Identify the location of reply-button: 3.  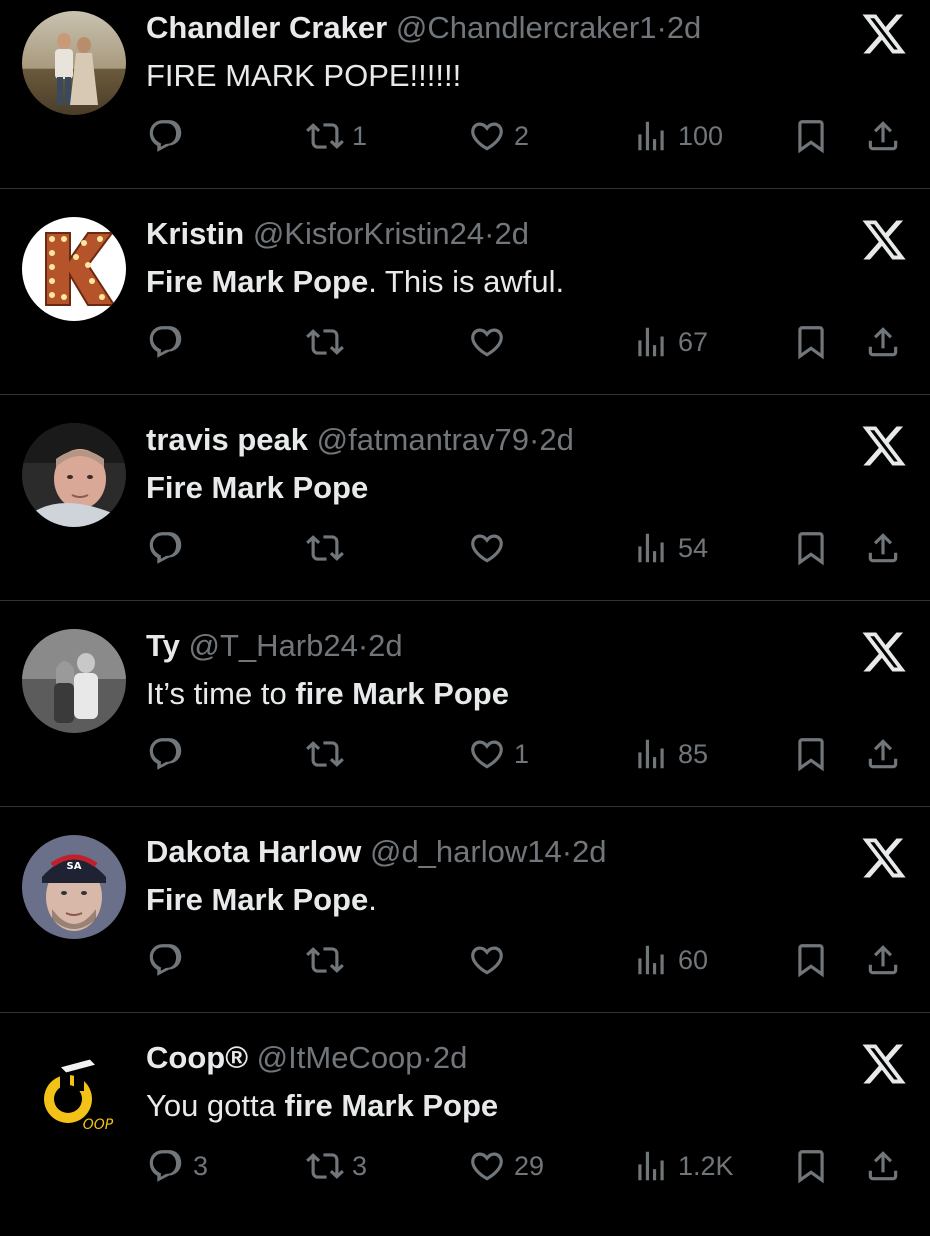
(177, 1166).